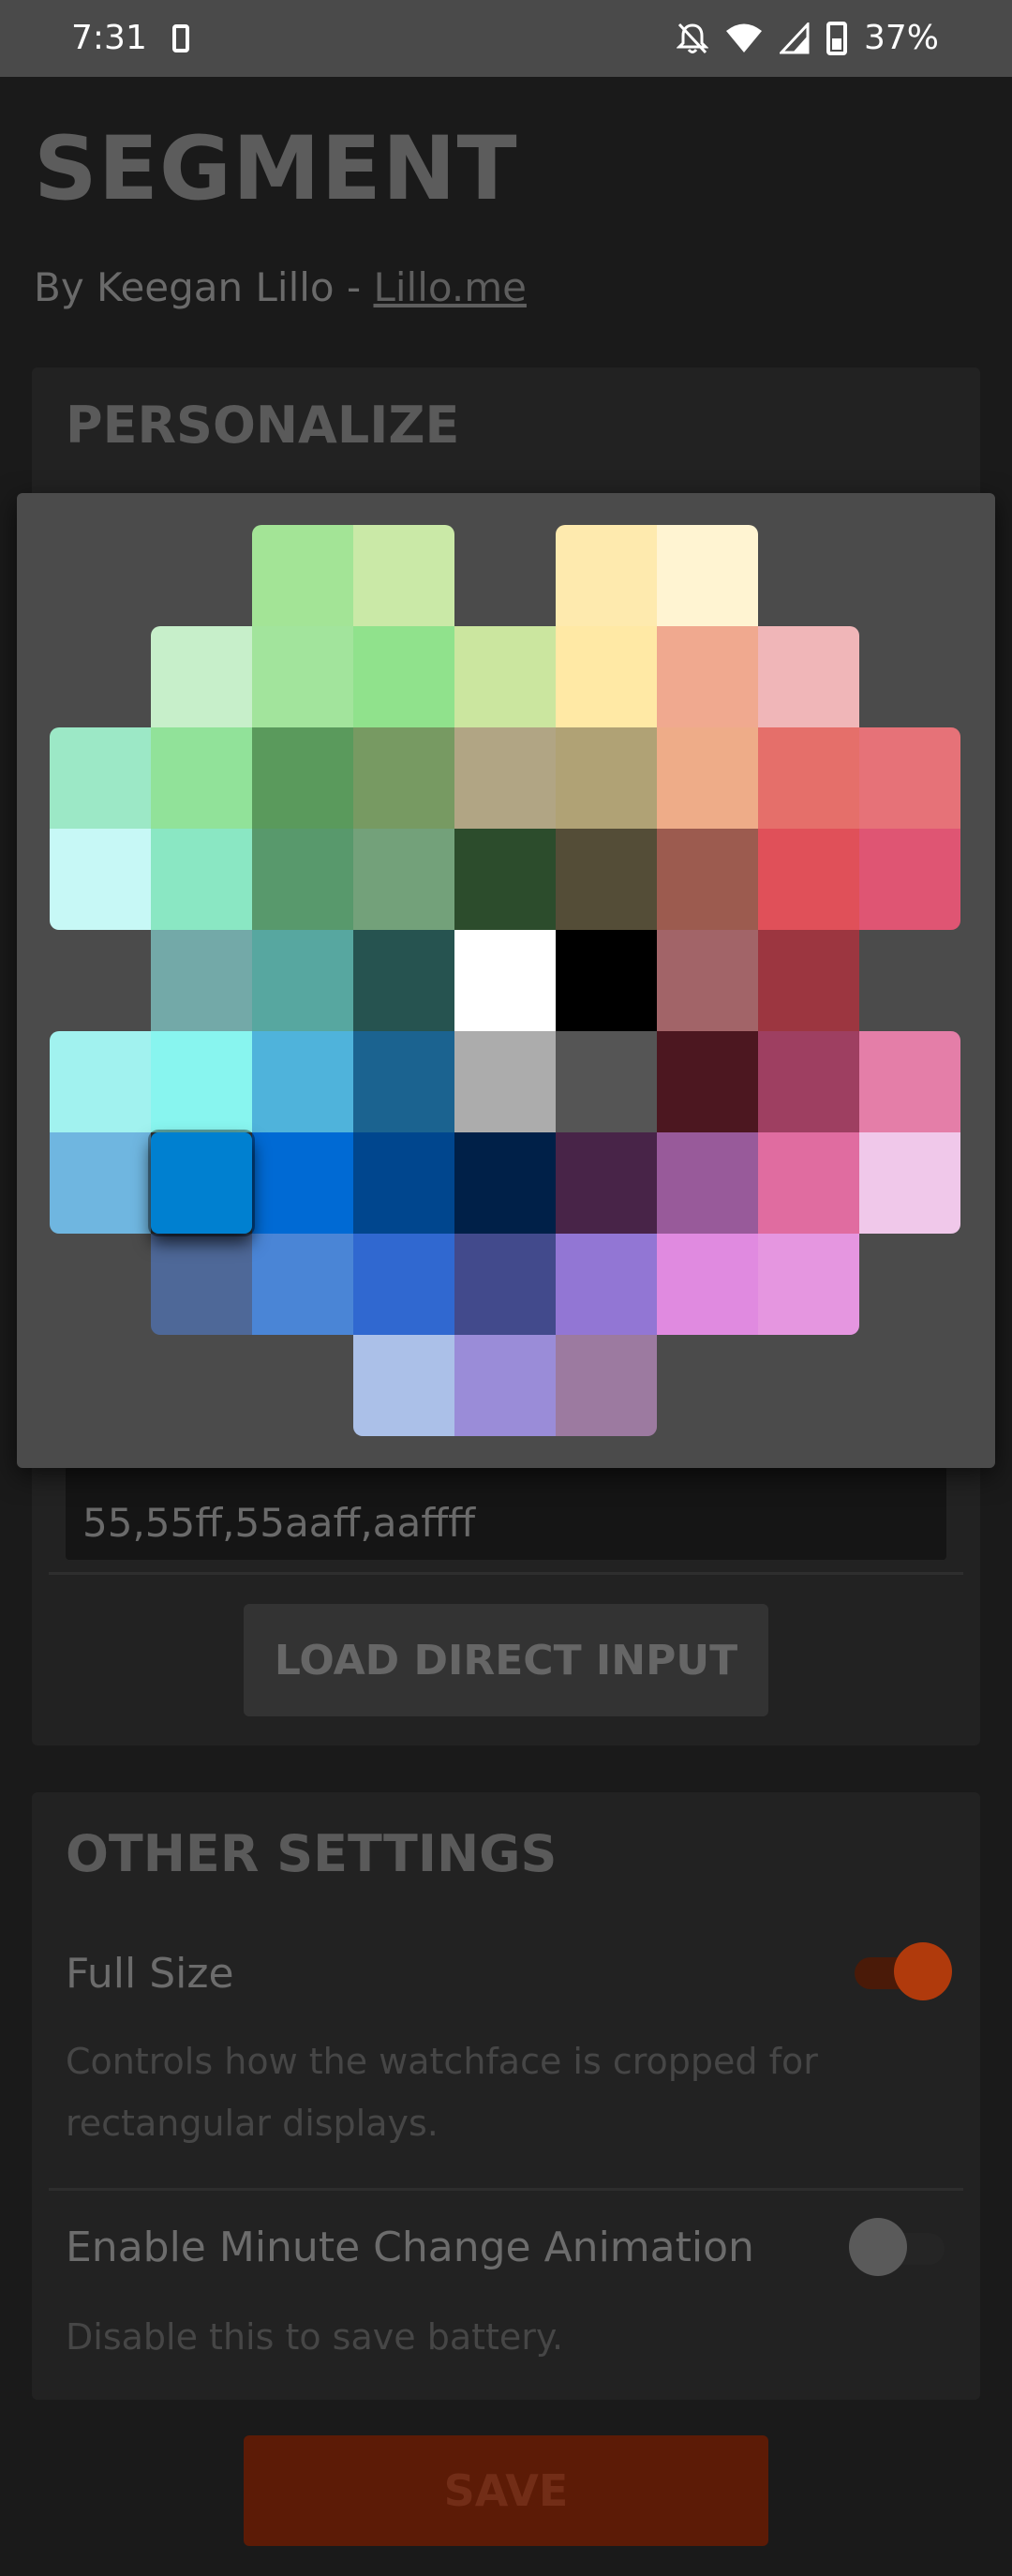 The height and width of the screenshot is (2576, 1012). What do you see at coordinates (410, 2247) in the screenshot?
I see `minute-animation-label: Enable Minute Change Animation` at bounding box center [410, 2247].